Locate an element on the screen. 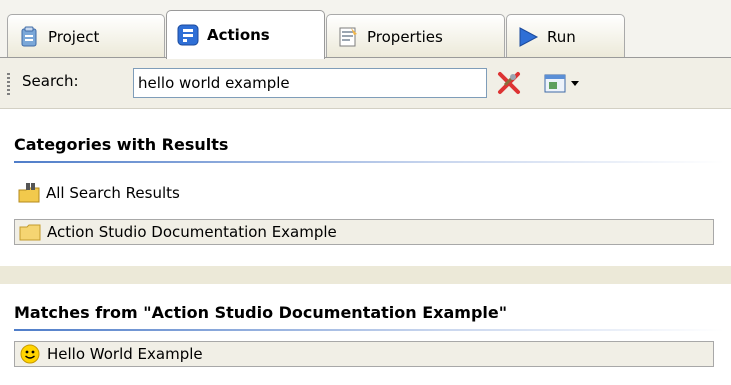 Image resolution: width=731 pixels, height=385 pixels. panel-separator is located at coordinates (365, 275).